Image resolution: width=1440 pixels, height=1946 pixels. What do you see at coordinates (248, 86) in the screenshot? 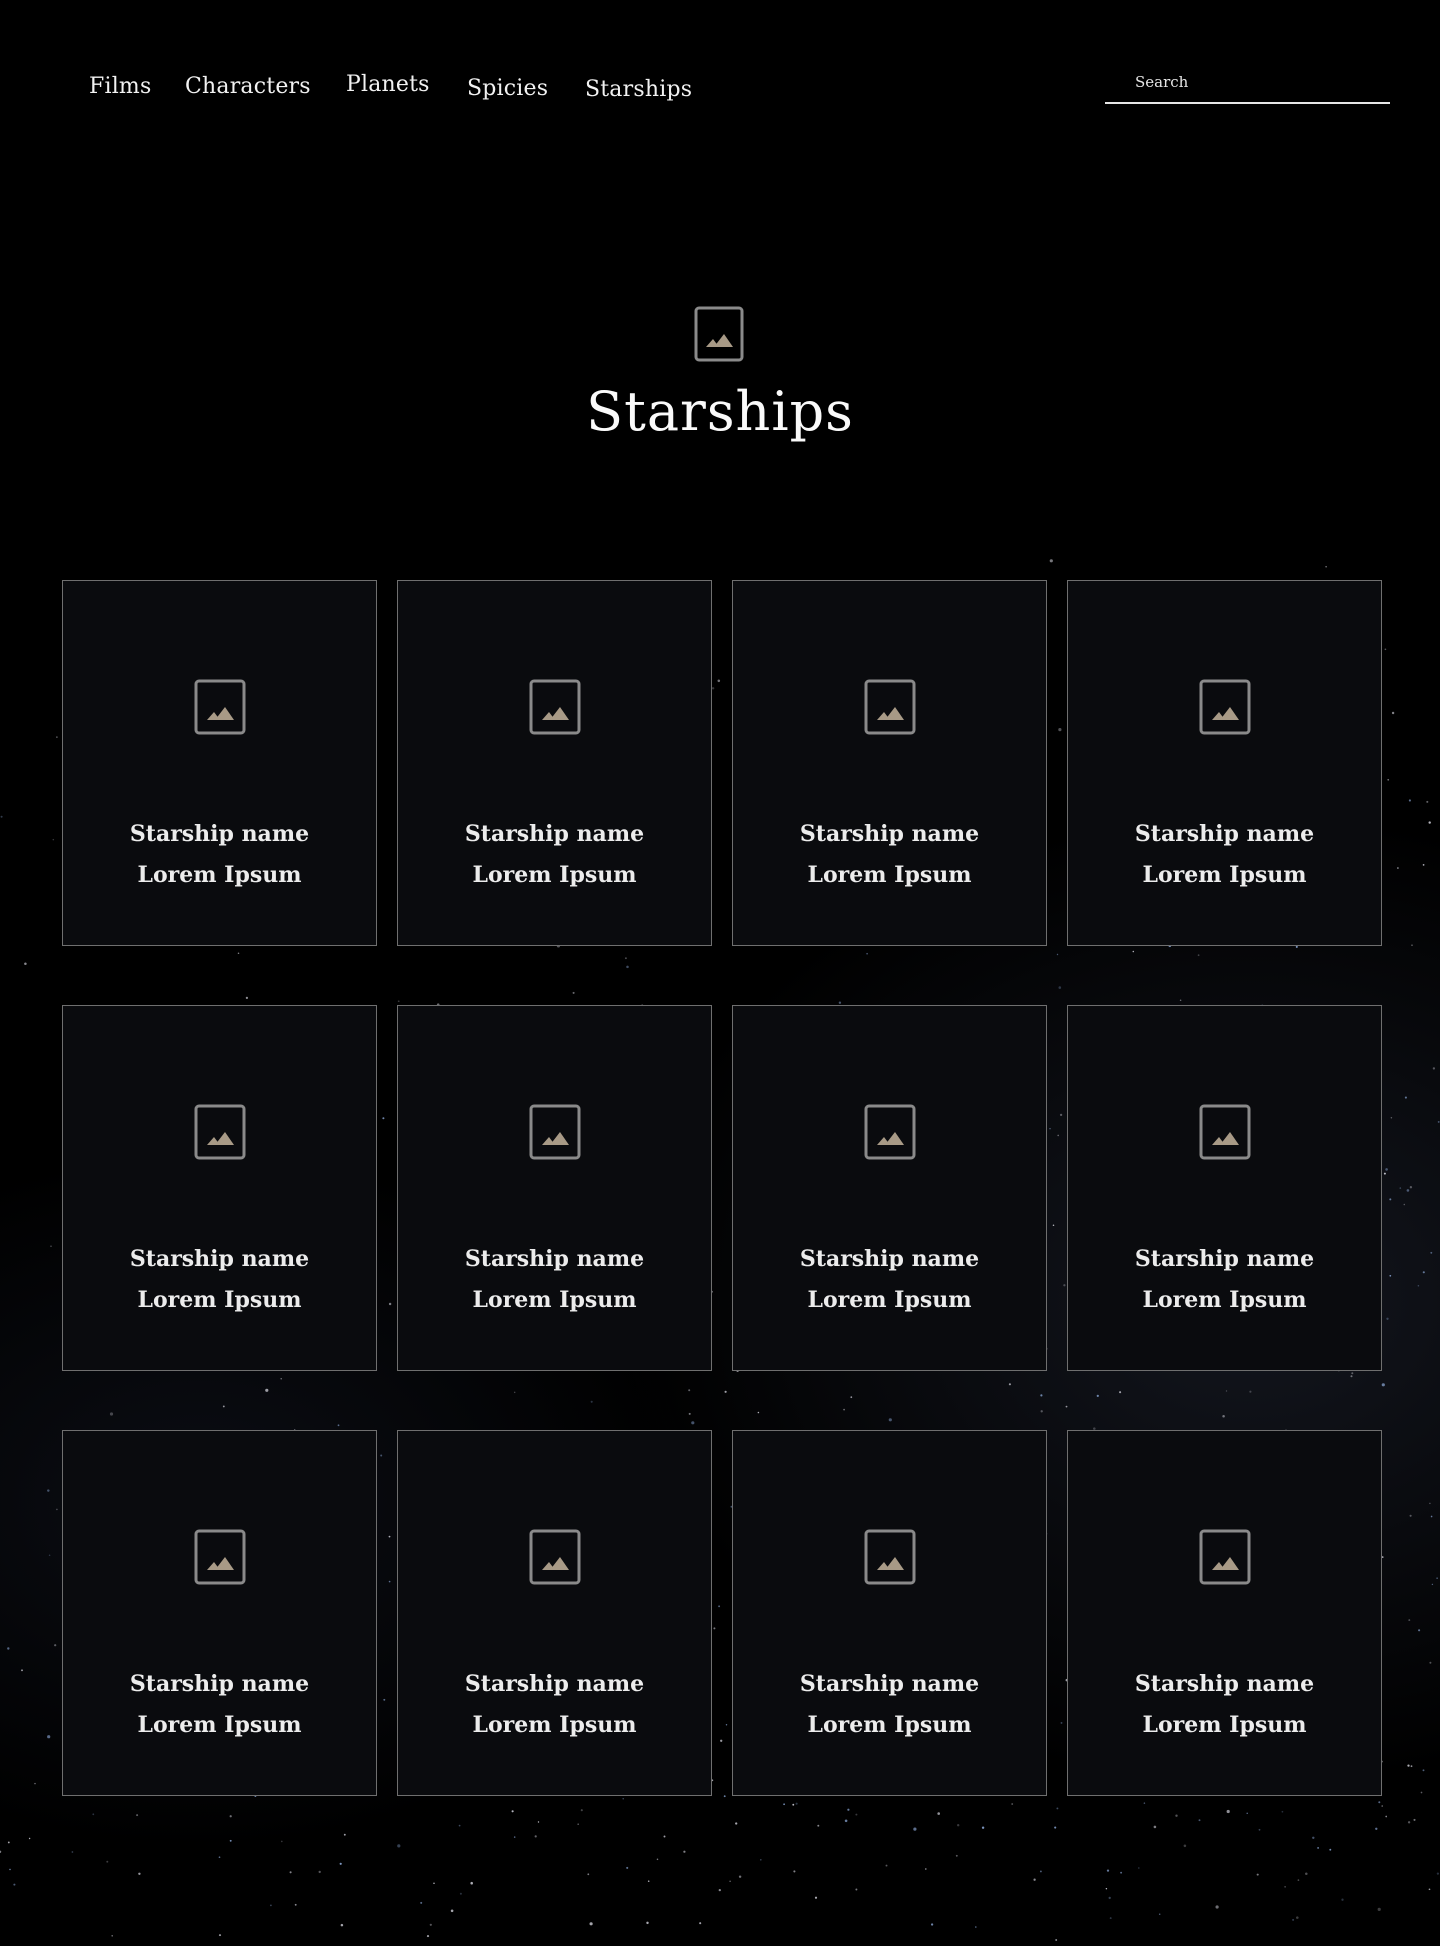
I see `nav-link-characters: Characters` at bounding box center [248, 86].